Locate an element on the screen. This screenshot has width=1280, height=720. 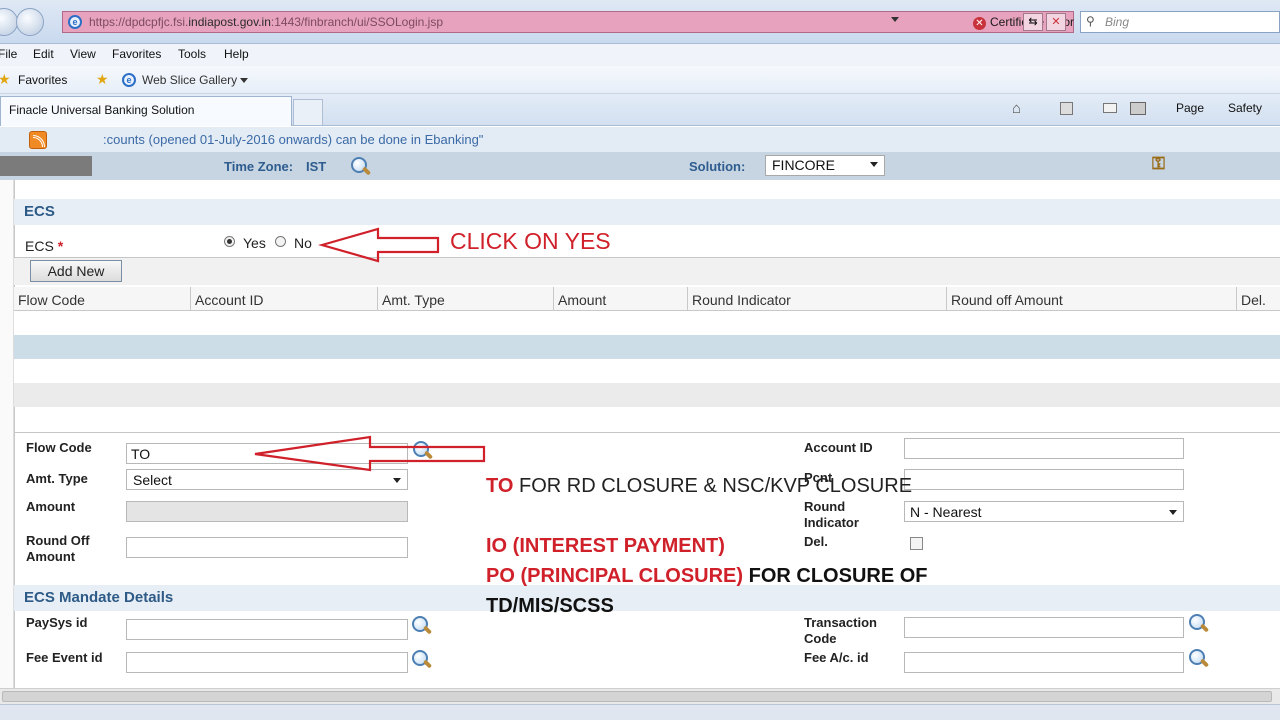
io-annotation: IO (INTEREST PAYMENT) is located at coordinates (605, 546).